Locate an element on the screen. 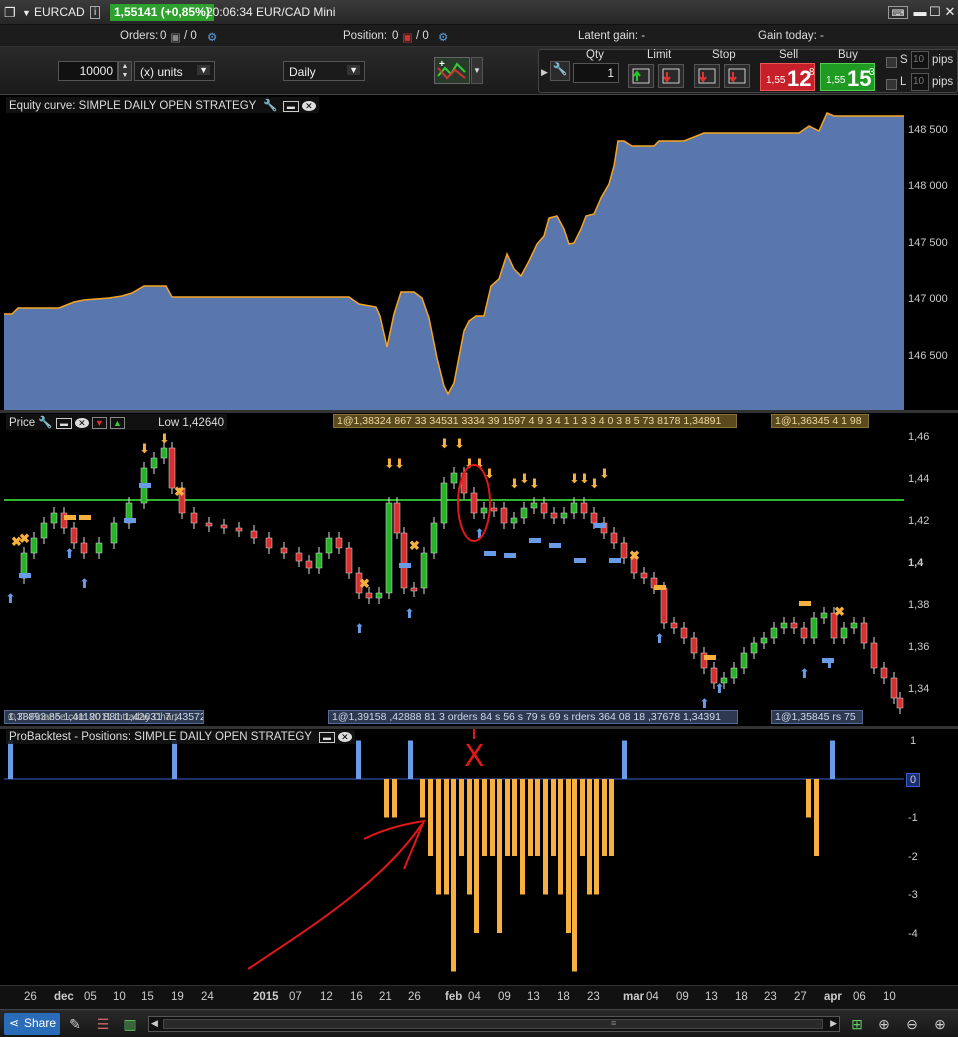 The image size is (958, 1037). sell-stop-icon is located at coordinates (737, 76).